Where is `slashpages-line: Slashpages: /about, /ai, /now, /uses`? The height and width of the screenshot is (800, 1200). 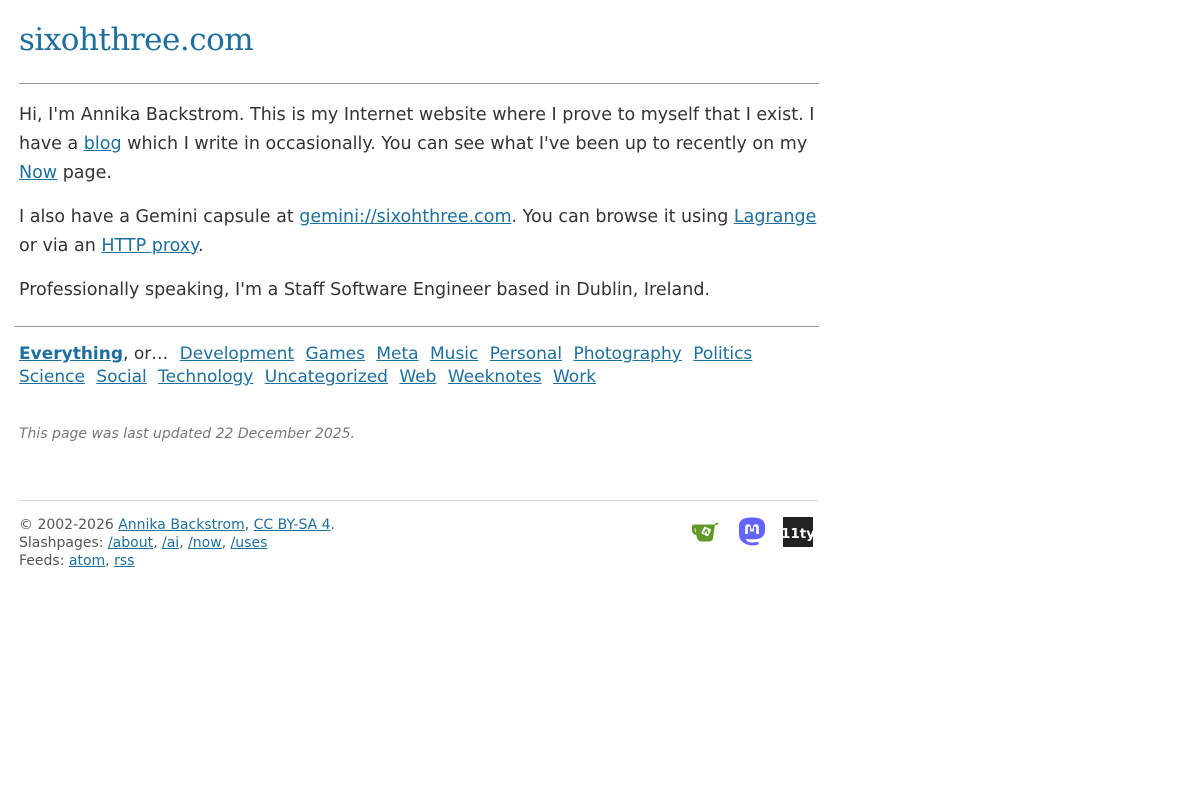 slashpages-line: Slashpages: /about, /ai, /now, /uses is located at coordinates (177, 543).